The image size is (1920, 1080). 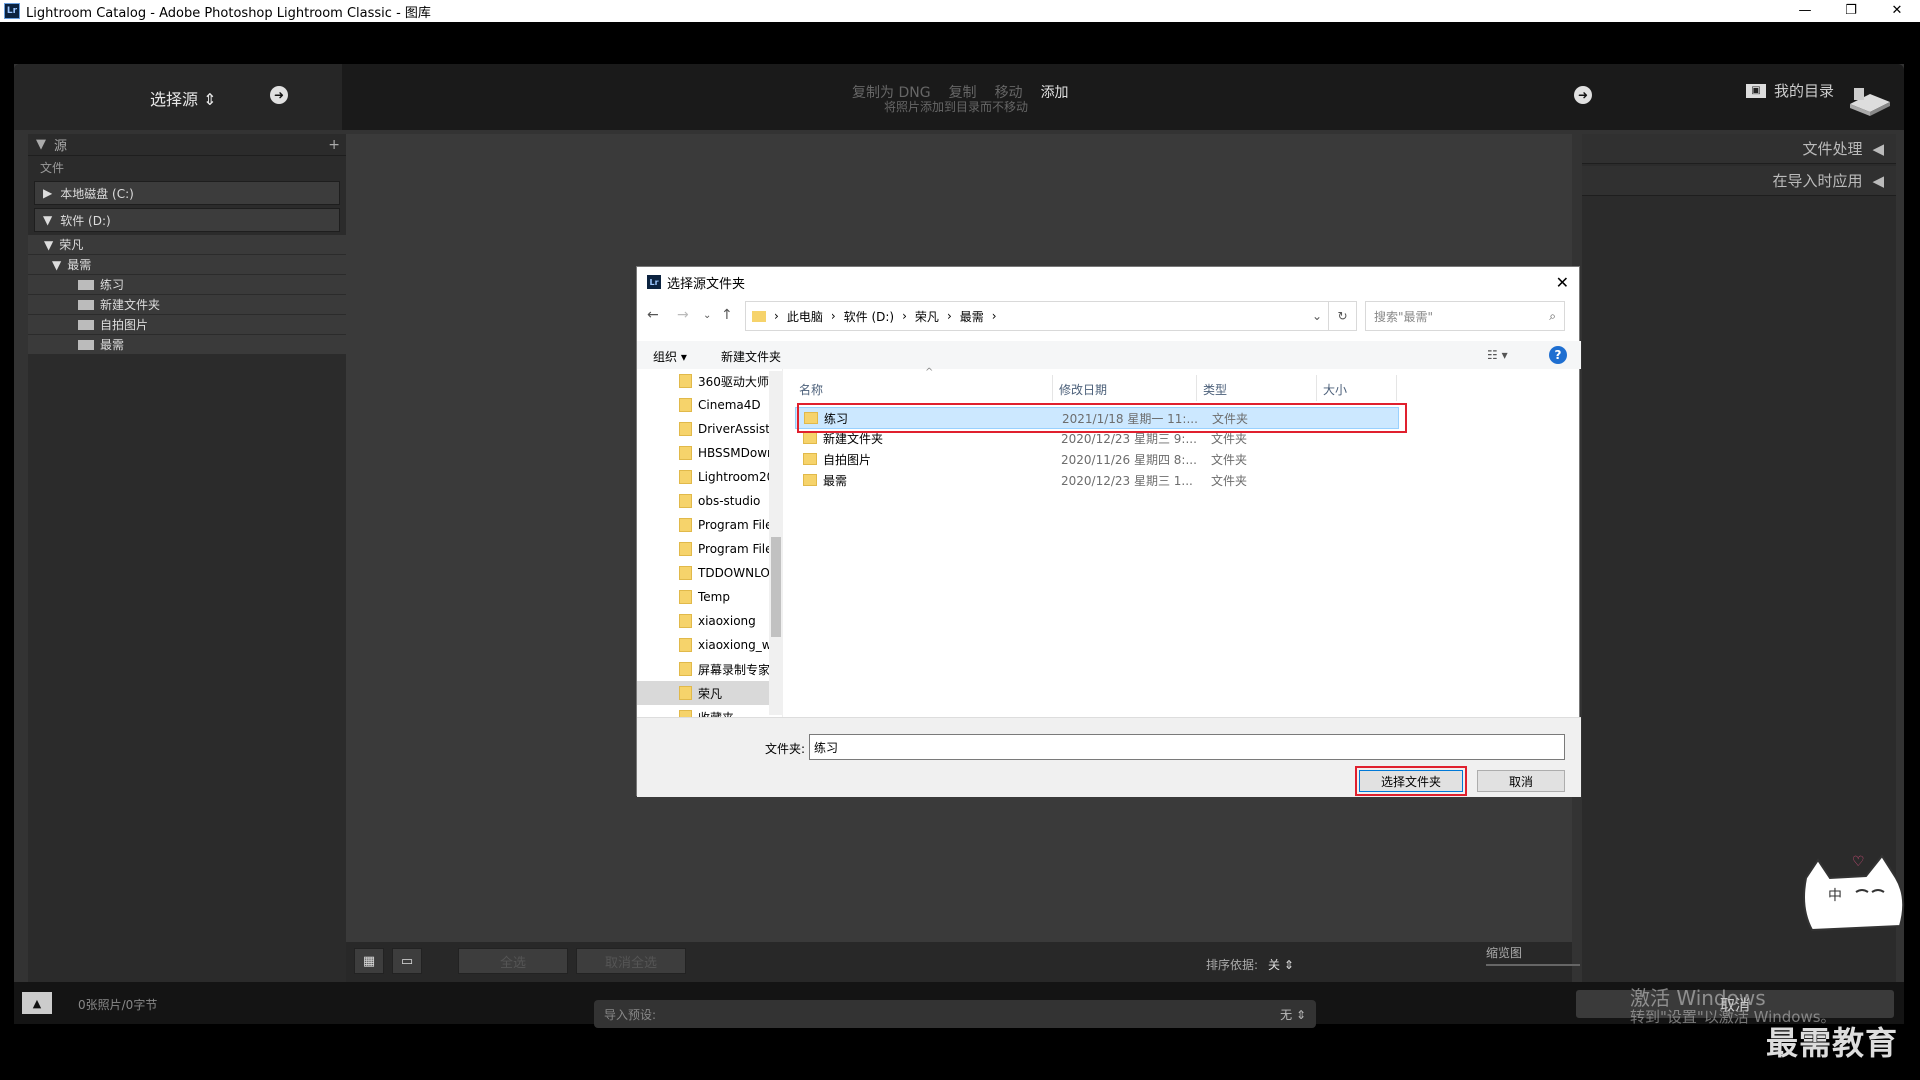 What do you see at coordinates (727, 315) in the screenshot?
I see `up-arrow-icon: ↑` at bounding box center [727, 315].